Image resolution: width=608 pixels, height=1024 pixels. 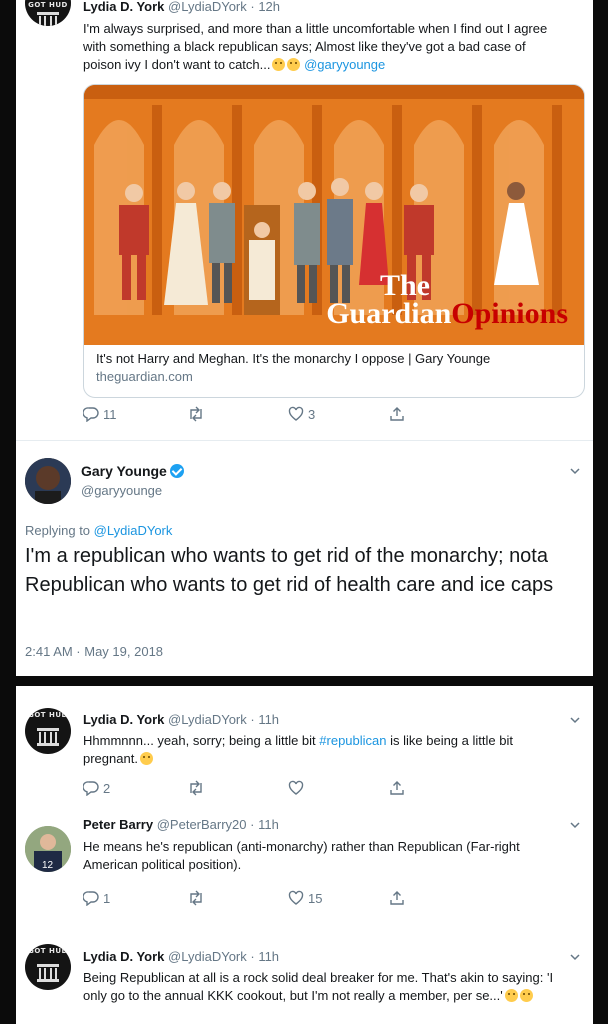 What do you see at coordinates (279, 64) in the screenshot?
I see `flushed-face-icon` at bounding box center [279, 64].